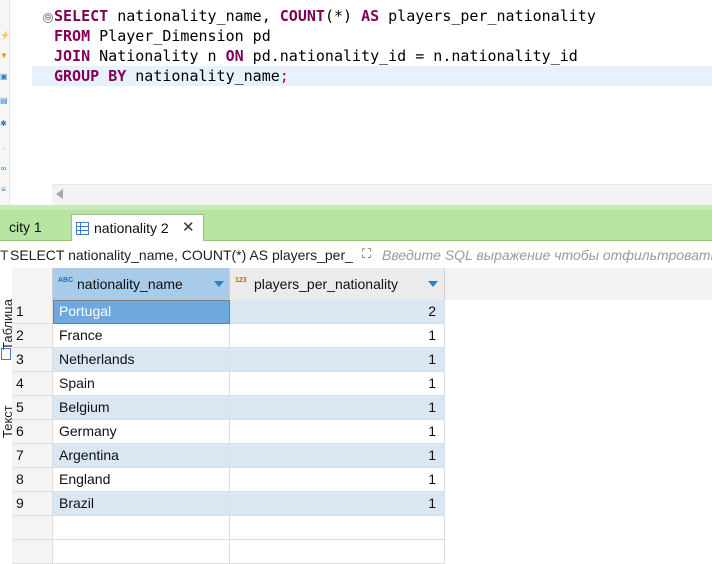 The width and height of the screenshot is (712, 564). What do you see at coordinates (188, 228) in the screenshot?
I see `close-icon: ✕` at bounding box center [188, 228].